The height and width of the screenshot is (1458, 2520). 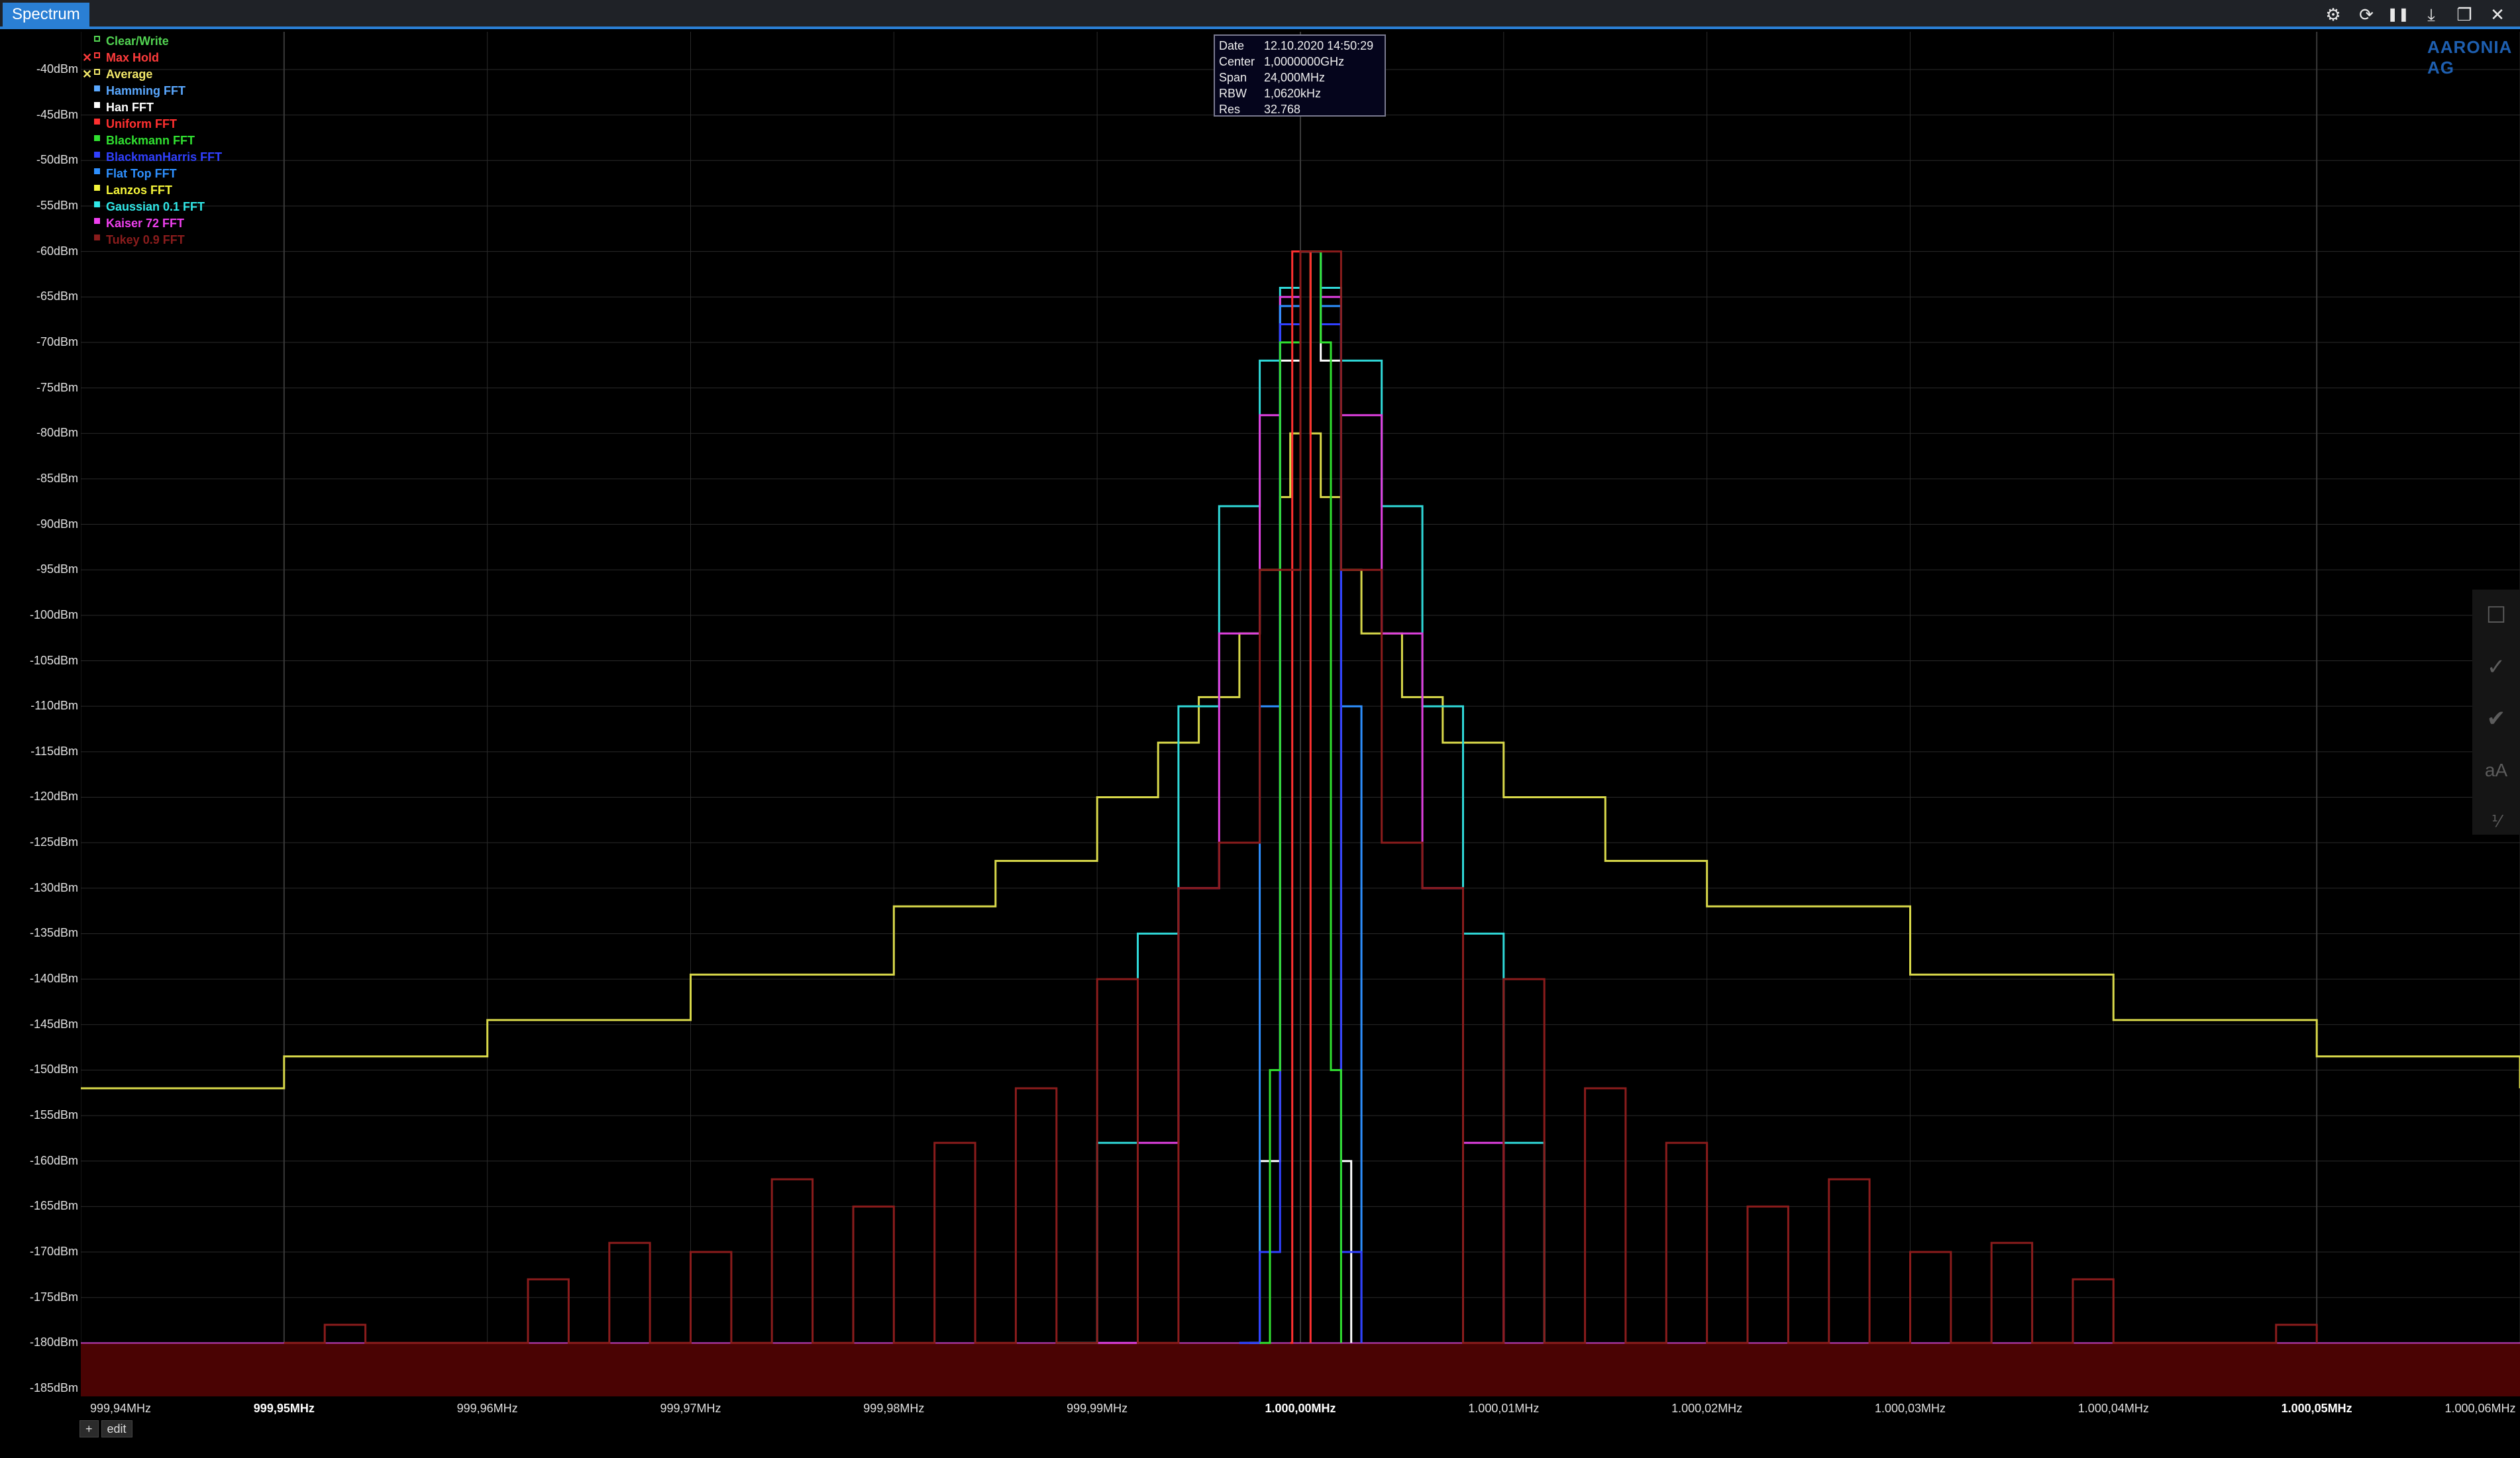 I want to click on legend-item: Kaiser 72 FFT, so click(x=156, y=223).